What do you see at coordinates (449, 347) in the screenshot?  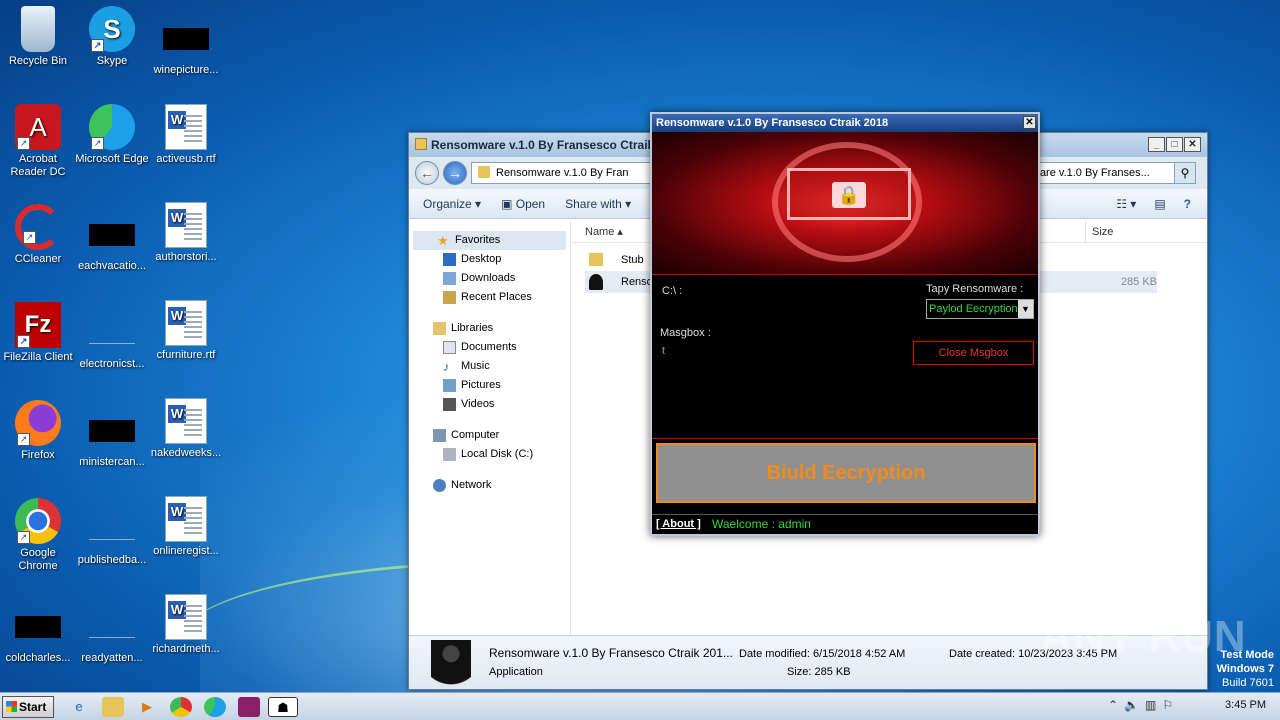 I see `documents-icon` at bounding box center [449, 347].